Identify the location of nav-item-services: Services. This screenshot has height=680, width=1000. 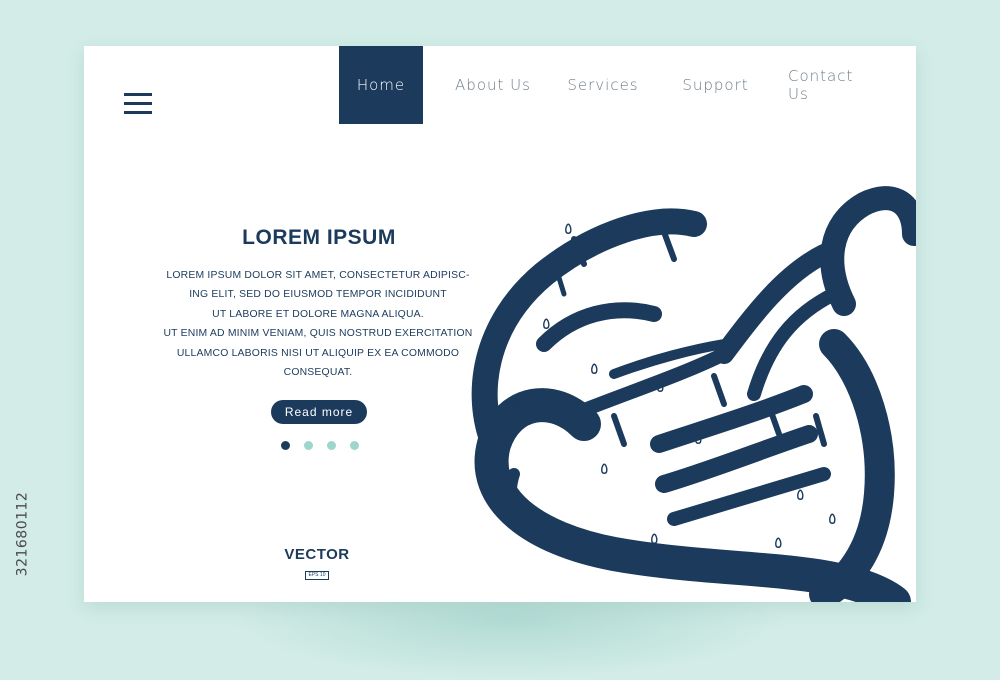
(603, 85).